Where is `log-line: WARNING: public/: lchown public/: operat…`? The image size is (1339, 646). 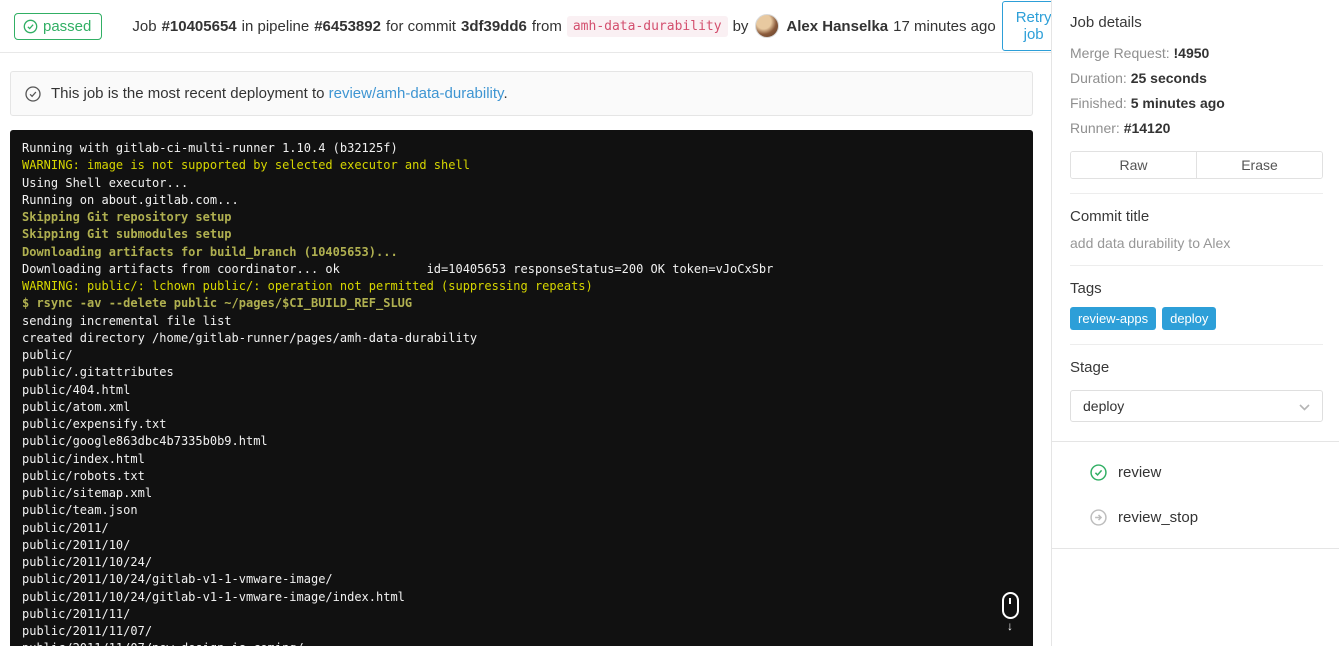
log-line: WARNING: public/: lchown public/: operat… is located at coordinates (307, 286).